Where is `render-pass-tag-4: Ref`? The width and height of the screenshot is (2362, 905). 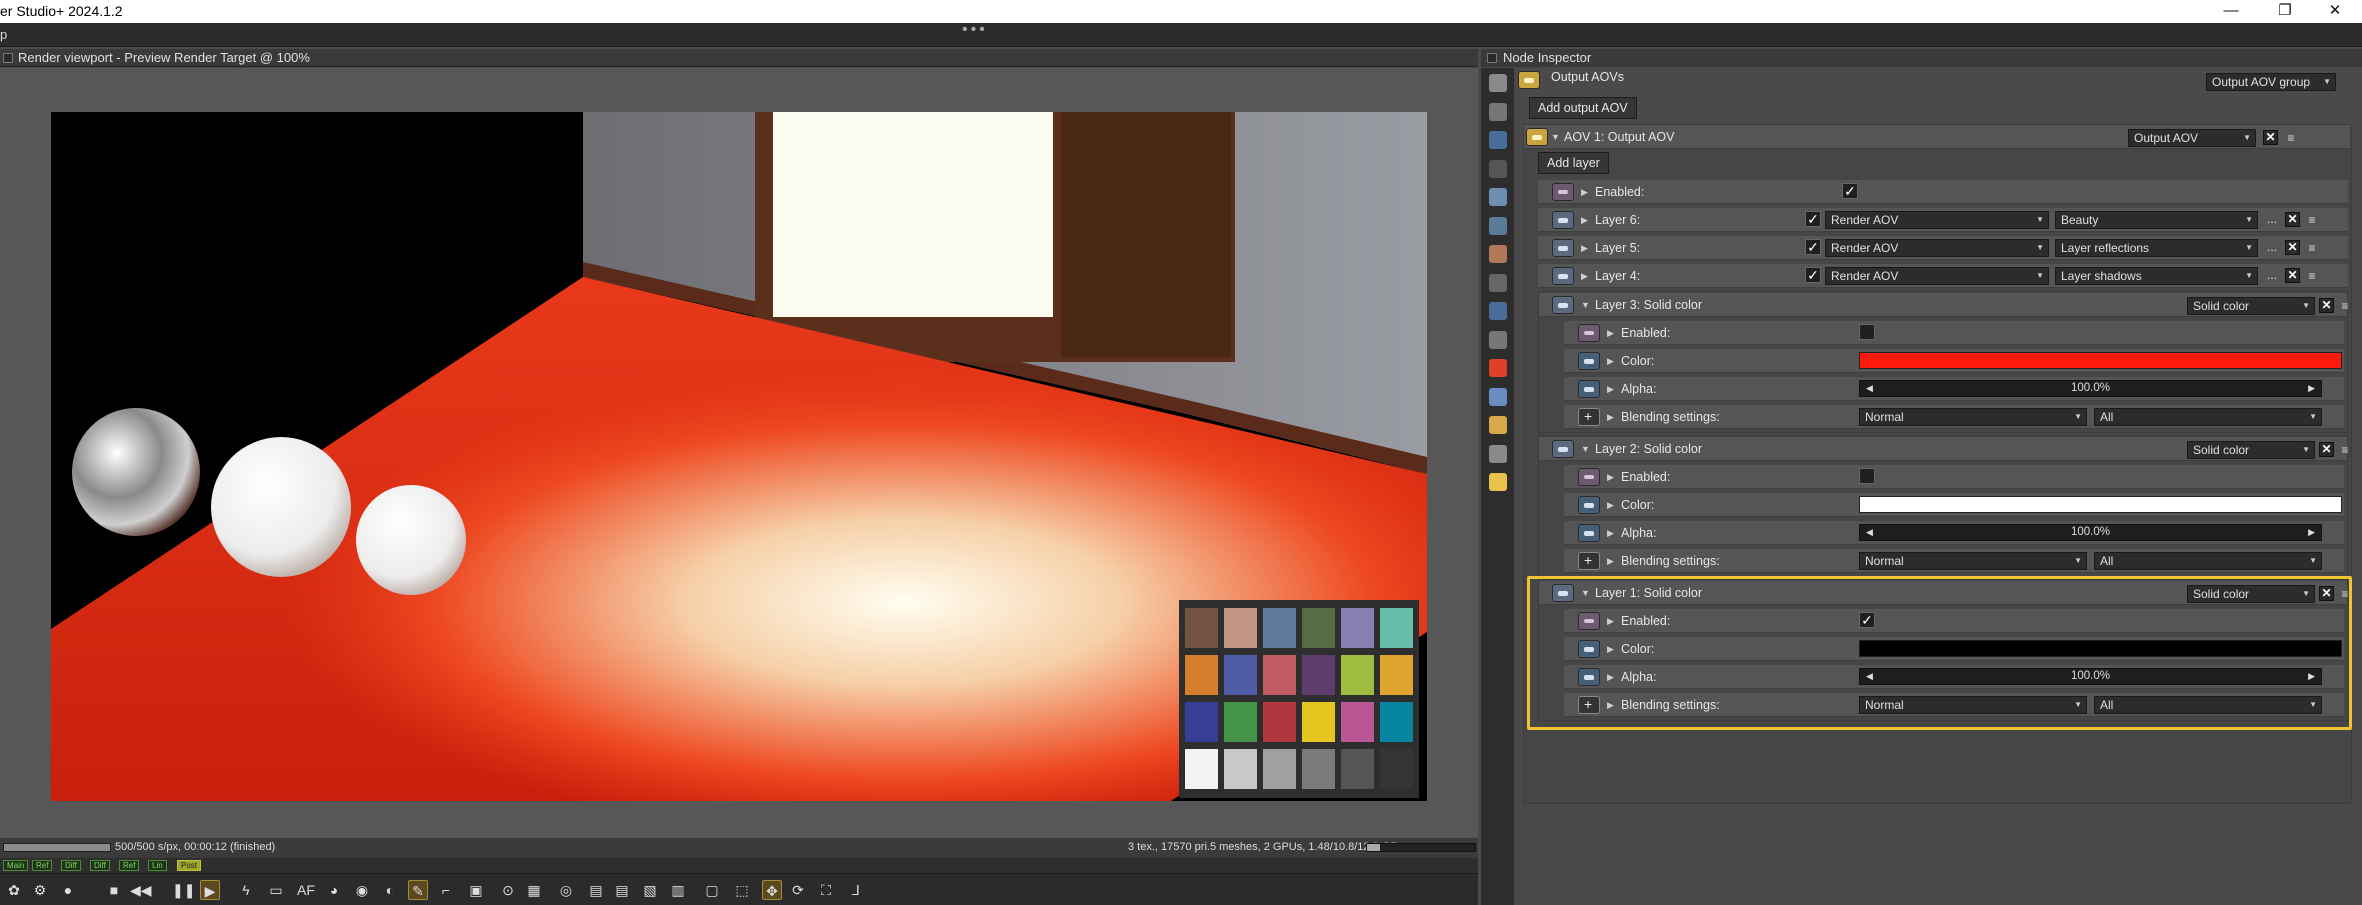
render-pass-tag-4: Ref is located at coordinates (129, 865).